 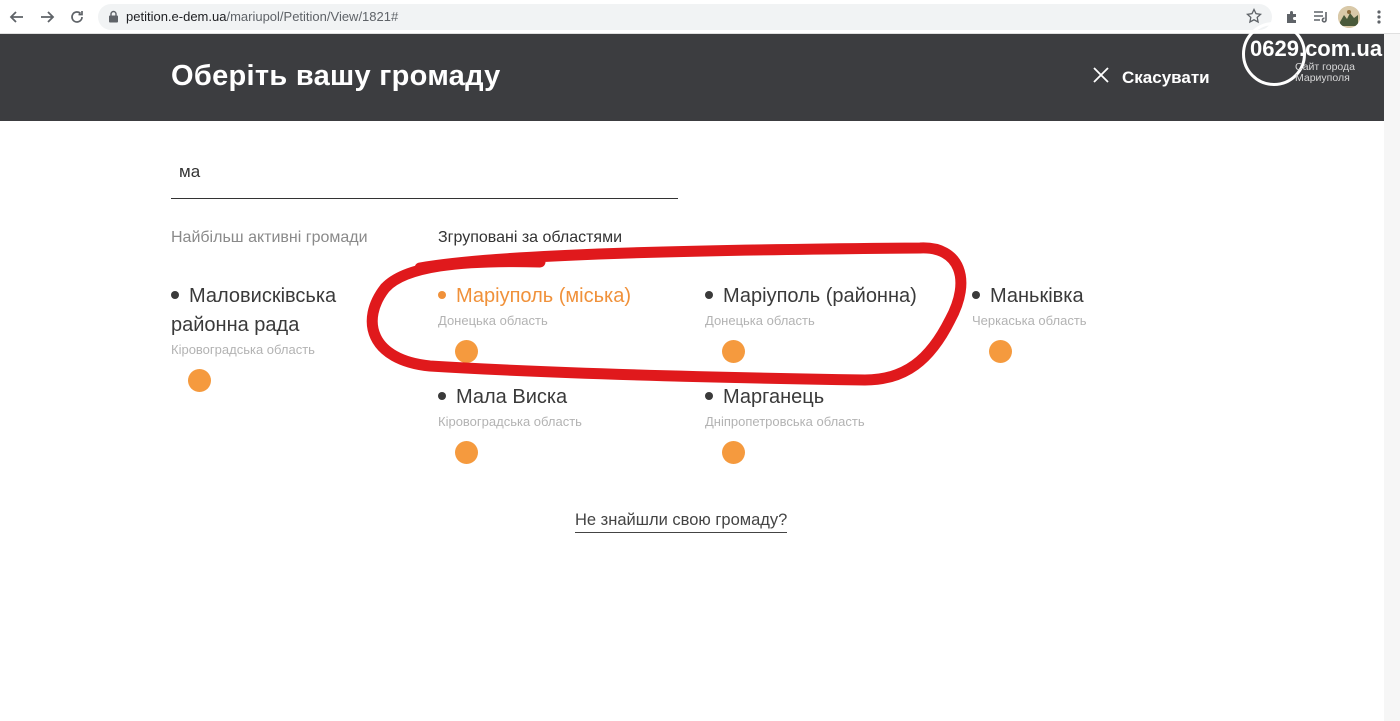 I want to click on community-item: Маньківка Черкаська область, so click(x=1029, y=322).